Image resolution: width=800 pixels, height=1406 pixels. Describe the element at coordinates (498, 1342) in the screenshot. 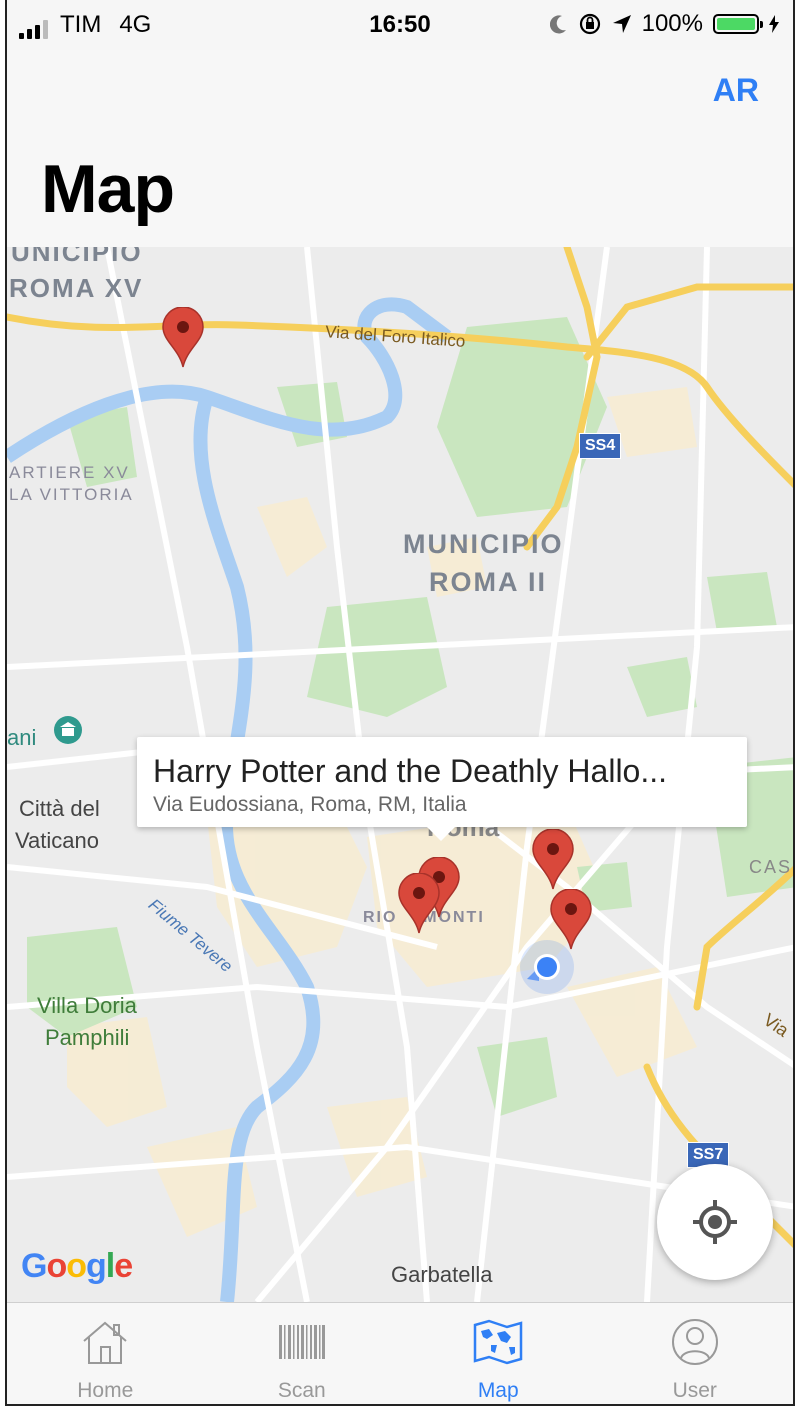

I see `world-map-icon` at that location.